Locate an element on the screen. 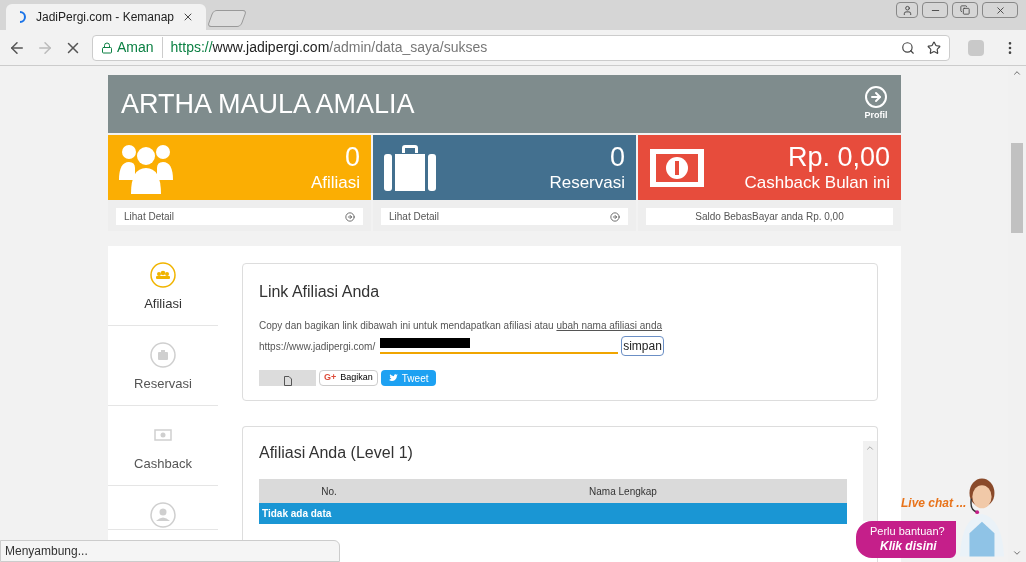 This screenshot has width=1026, height=562. minimize-button is located at coordinates (935, 10).